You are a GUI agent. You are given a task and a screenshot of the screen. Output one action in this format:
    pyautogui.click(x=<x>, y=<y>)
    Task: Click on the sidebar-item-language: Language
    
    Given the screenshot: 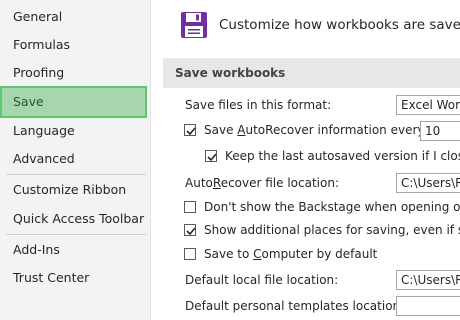 What is the action you would take?
    pyautogui.click(x=73, y=131)
    